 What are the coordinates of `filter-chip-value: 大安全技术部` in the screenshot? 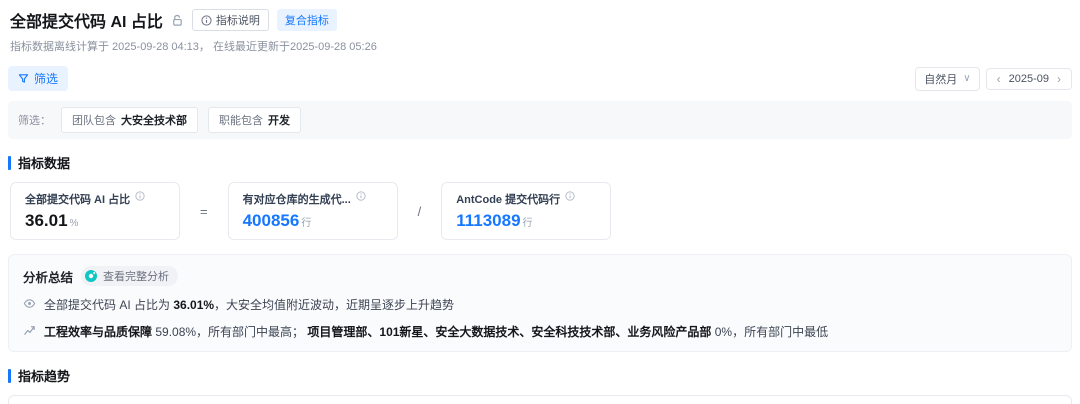 It's located at (154, 121).